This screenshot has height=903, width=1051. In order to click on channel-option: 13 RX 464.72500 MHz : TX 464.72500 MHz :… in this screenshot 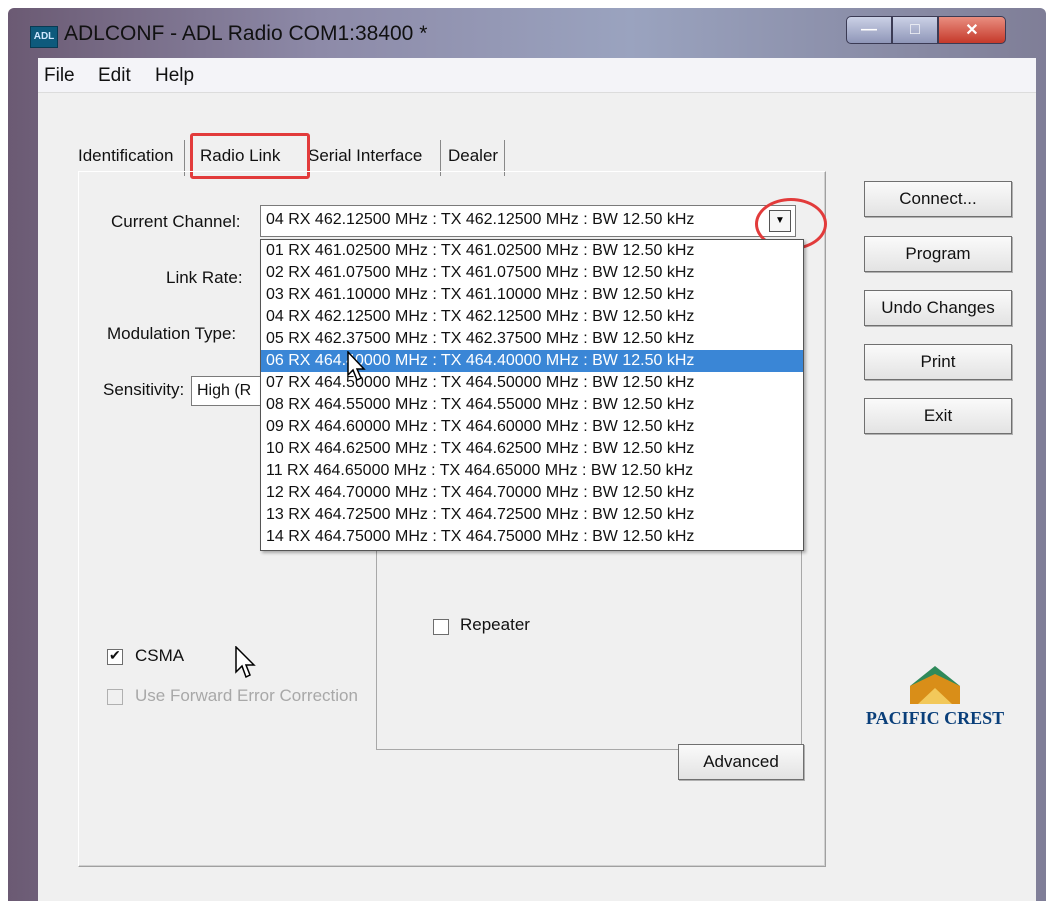, I will do `click(532, 515)`.